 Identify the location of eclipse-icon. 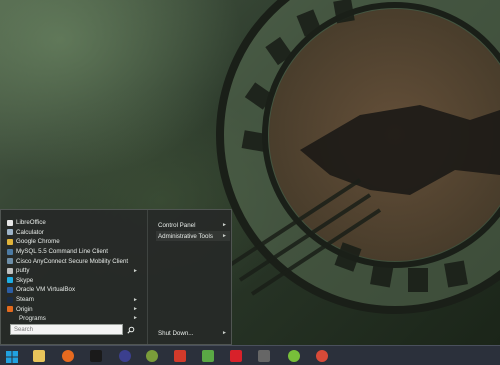
(125, 356).